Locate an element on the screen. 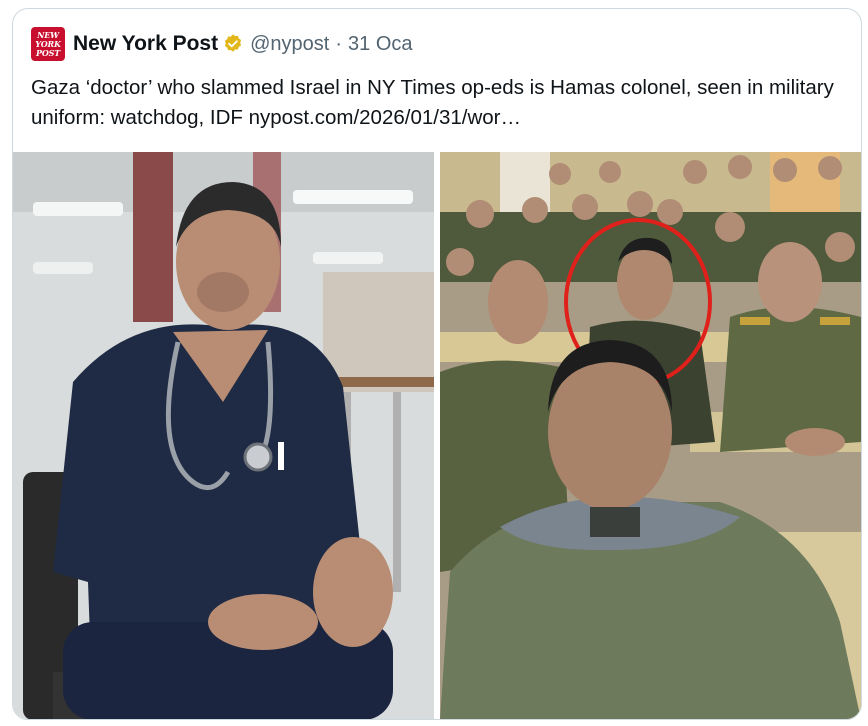 This screenshot has height=726, width=868. tweet-date: 31 Oca is located at coordinates (380, 44).